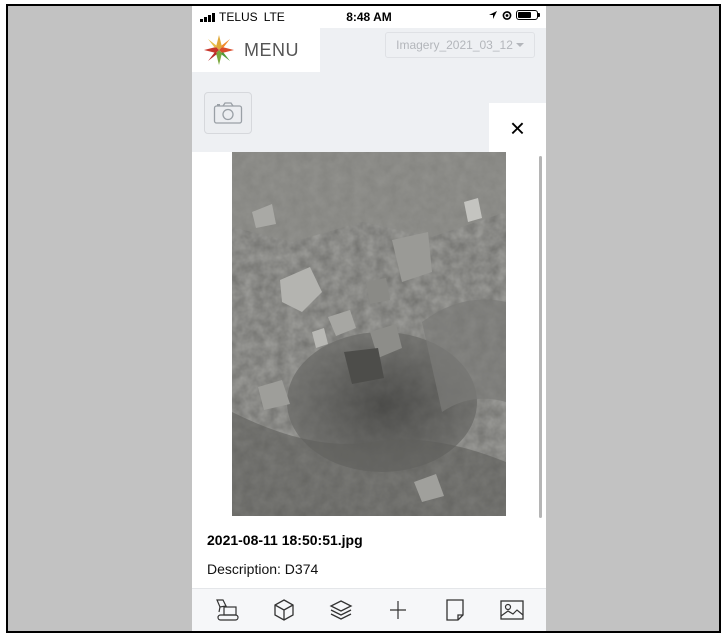  What do you see at coordinates (528, 15) in the screenshot?
I see `battery-icon` at bounding box center [528, 15].